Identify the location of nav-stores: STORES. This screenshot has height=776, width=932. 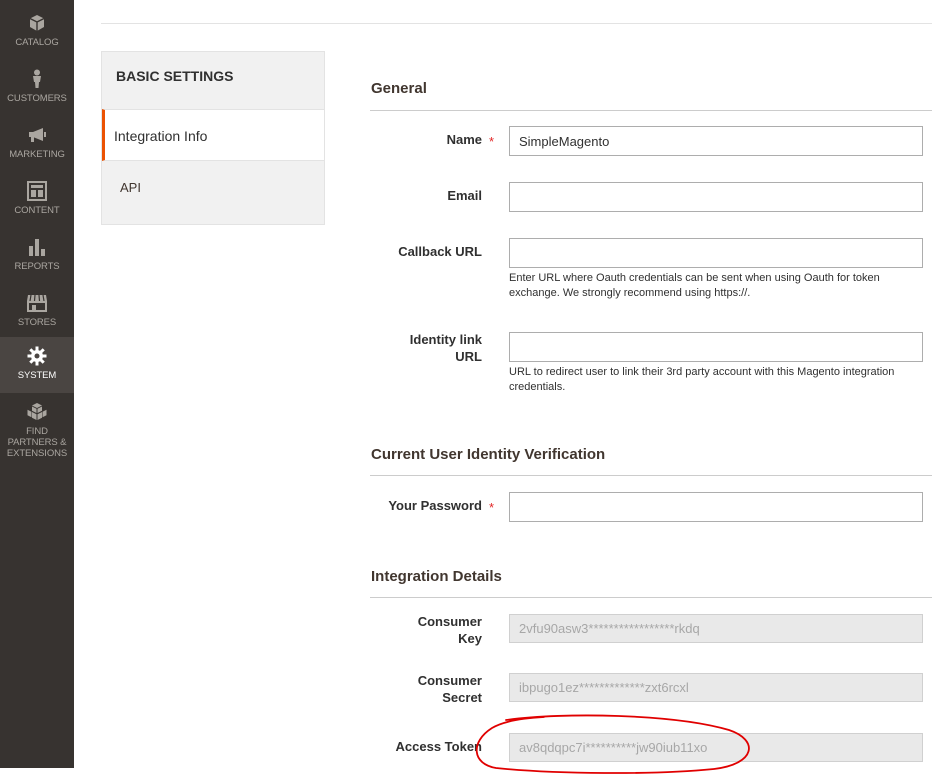
(37, 312).